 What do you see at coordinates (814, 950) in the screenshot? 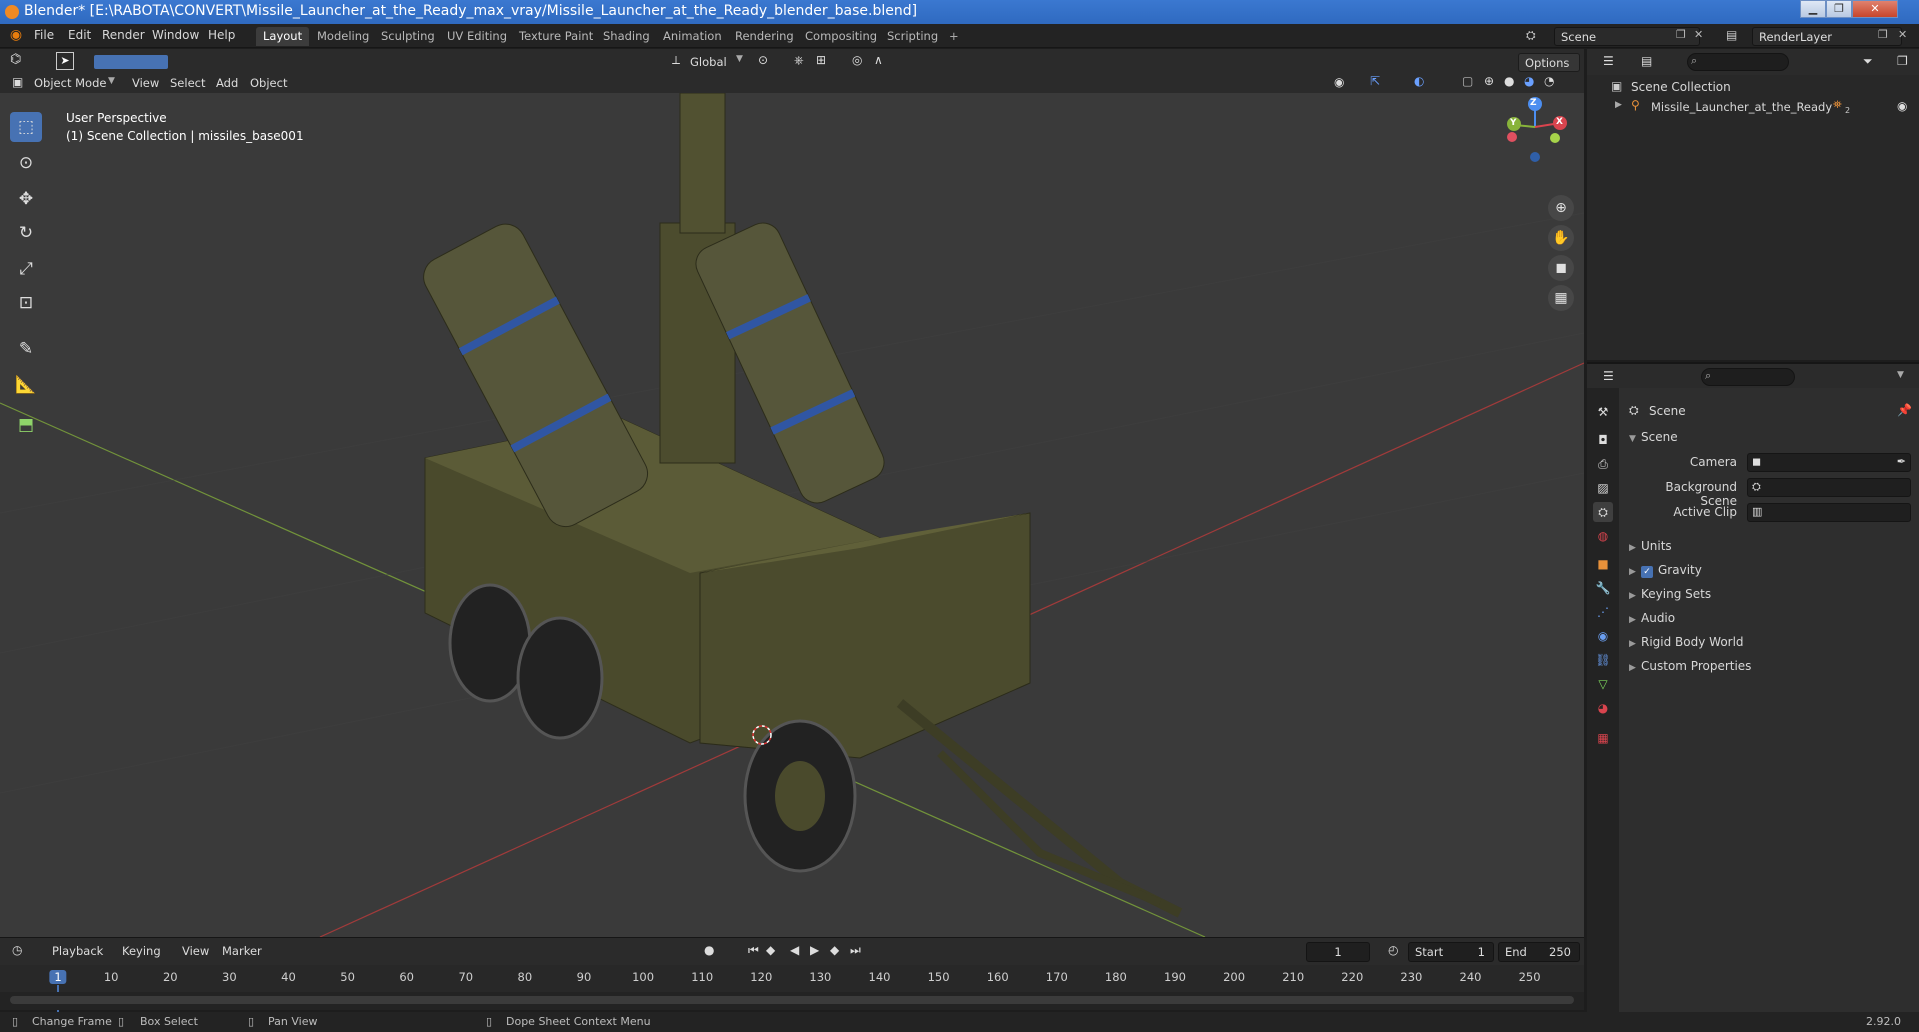
I see `play-icon: ▶` at bounding box center [814, 950].